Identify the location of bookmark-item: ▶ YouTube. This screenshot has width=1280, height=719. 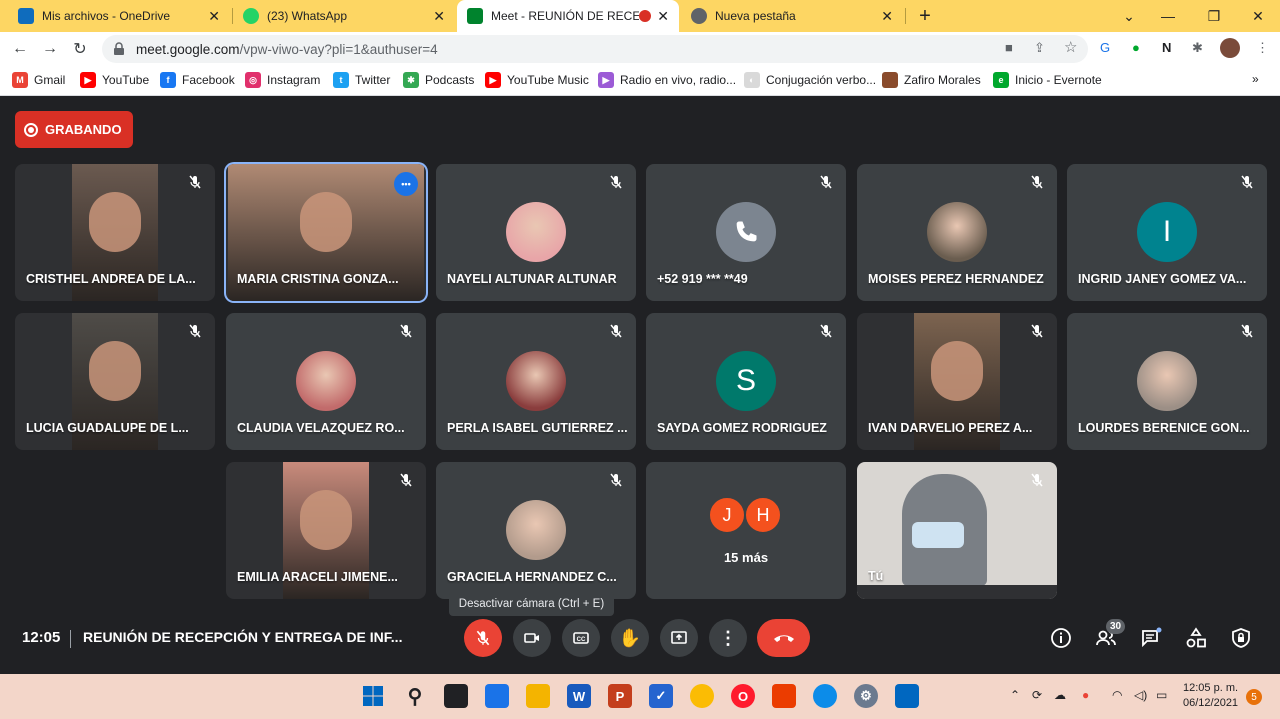
(114, 80).